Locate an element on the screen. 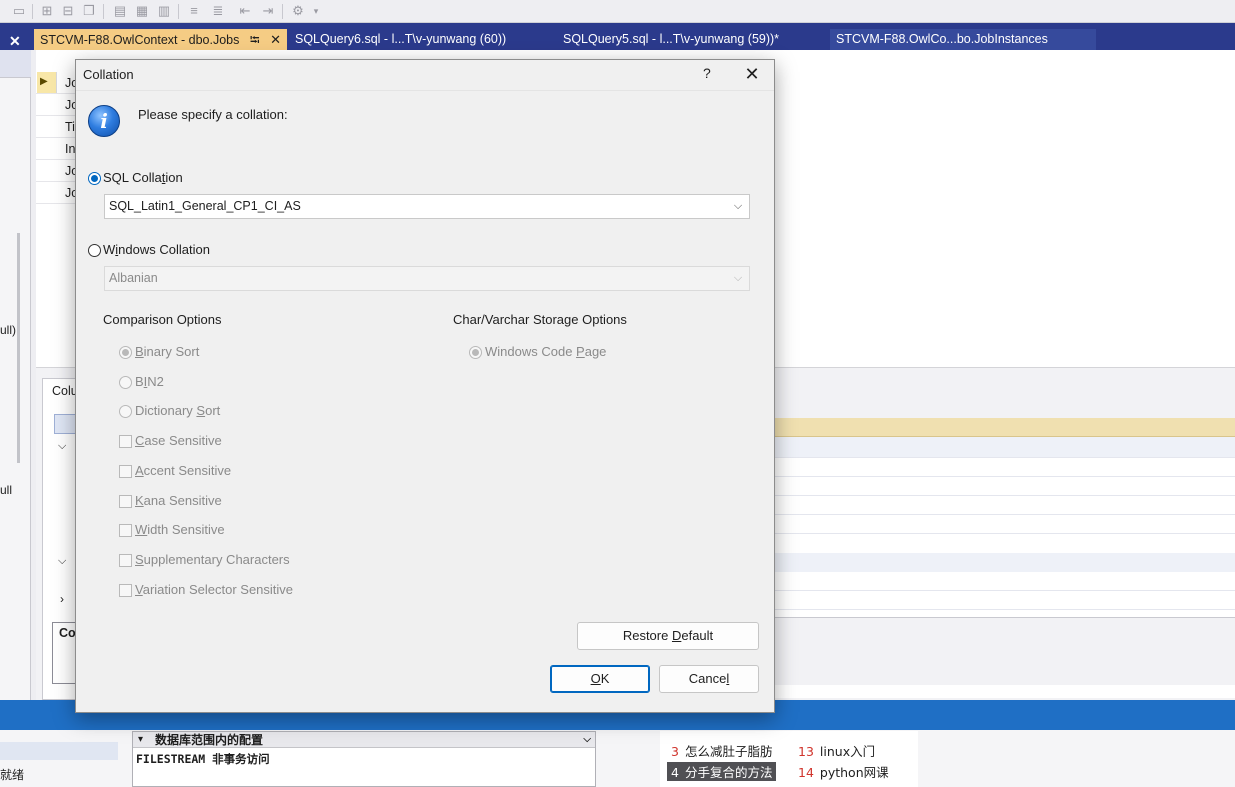 The width and height of the screenshot is (1235, 787). tab-dbo-jobs: STCVM-F88.OwlContext - dbo.Jobs ⭾ ✕ is located at coordinates (161, 39).